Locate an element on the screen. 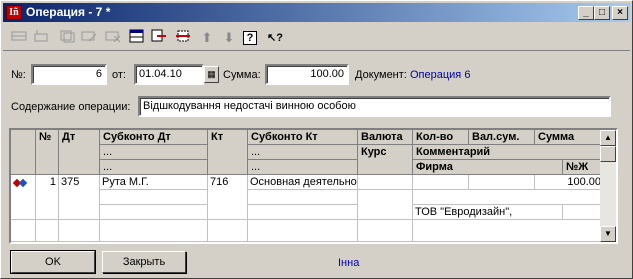  posting-icon is located at coordinates (20, 183).